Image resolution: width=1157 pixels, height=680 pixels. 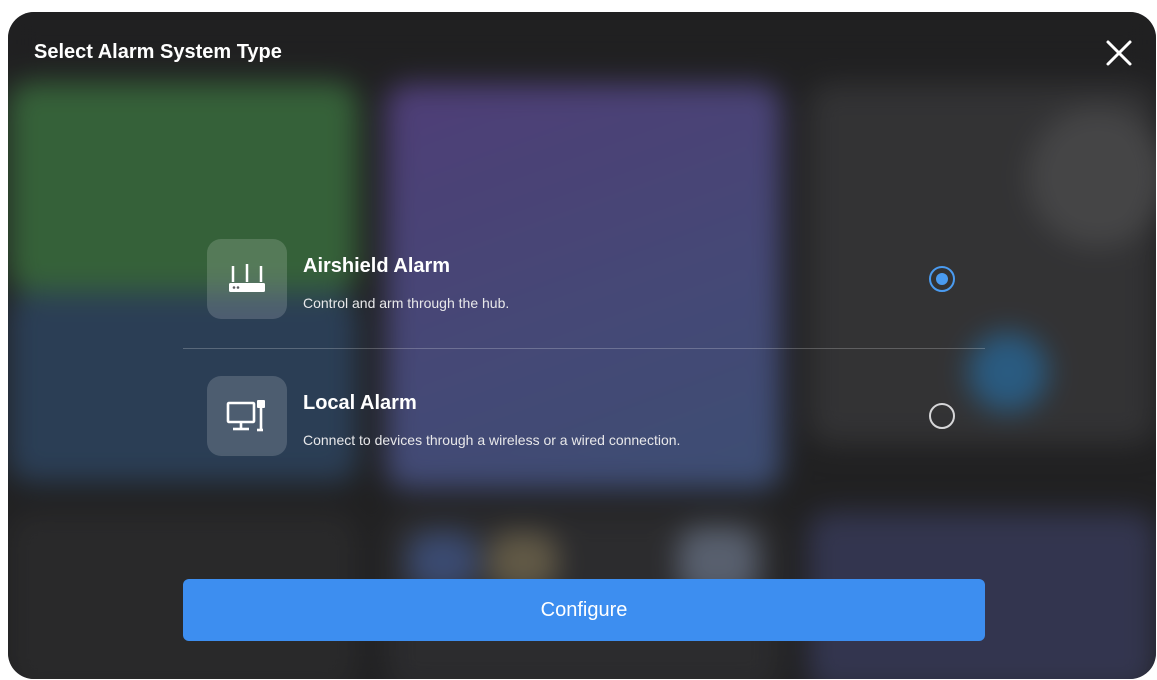 I want to click on router-icon-tile, so click(x=247, y=279).